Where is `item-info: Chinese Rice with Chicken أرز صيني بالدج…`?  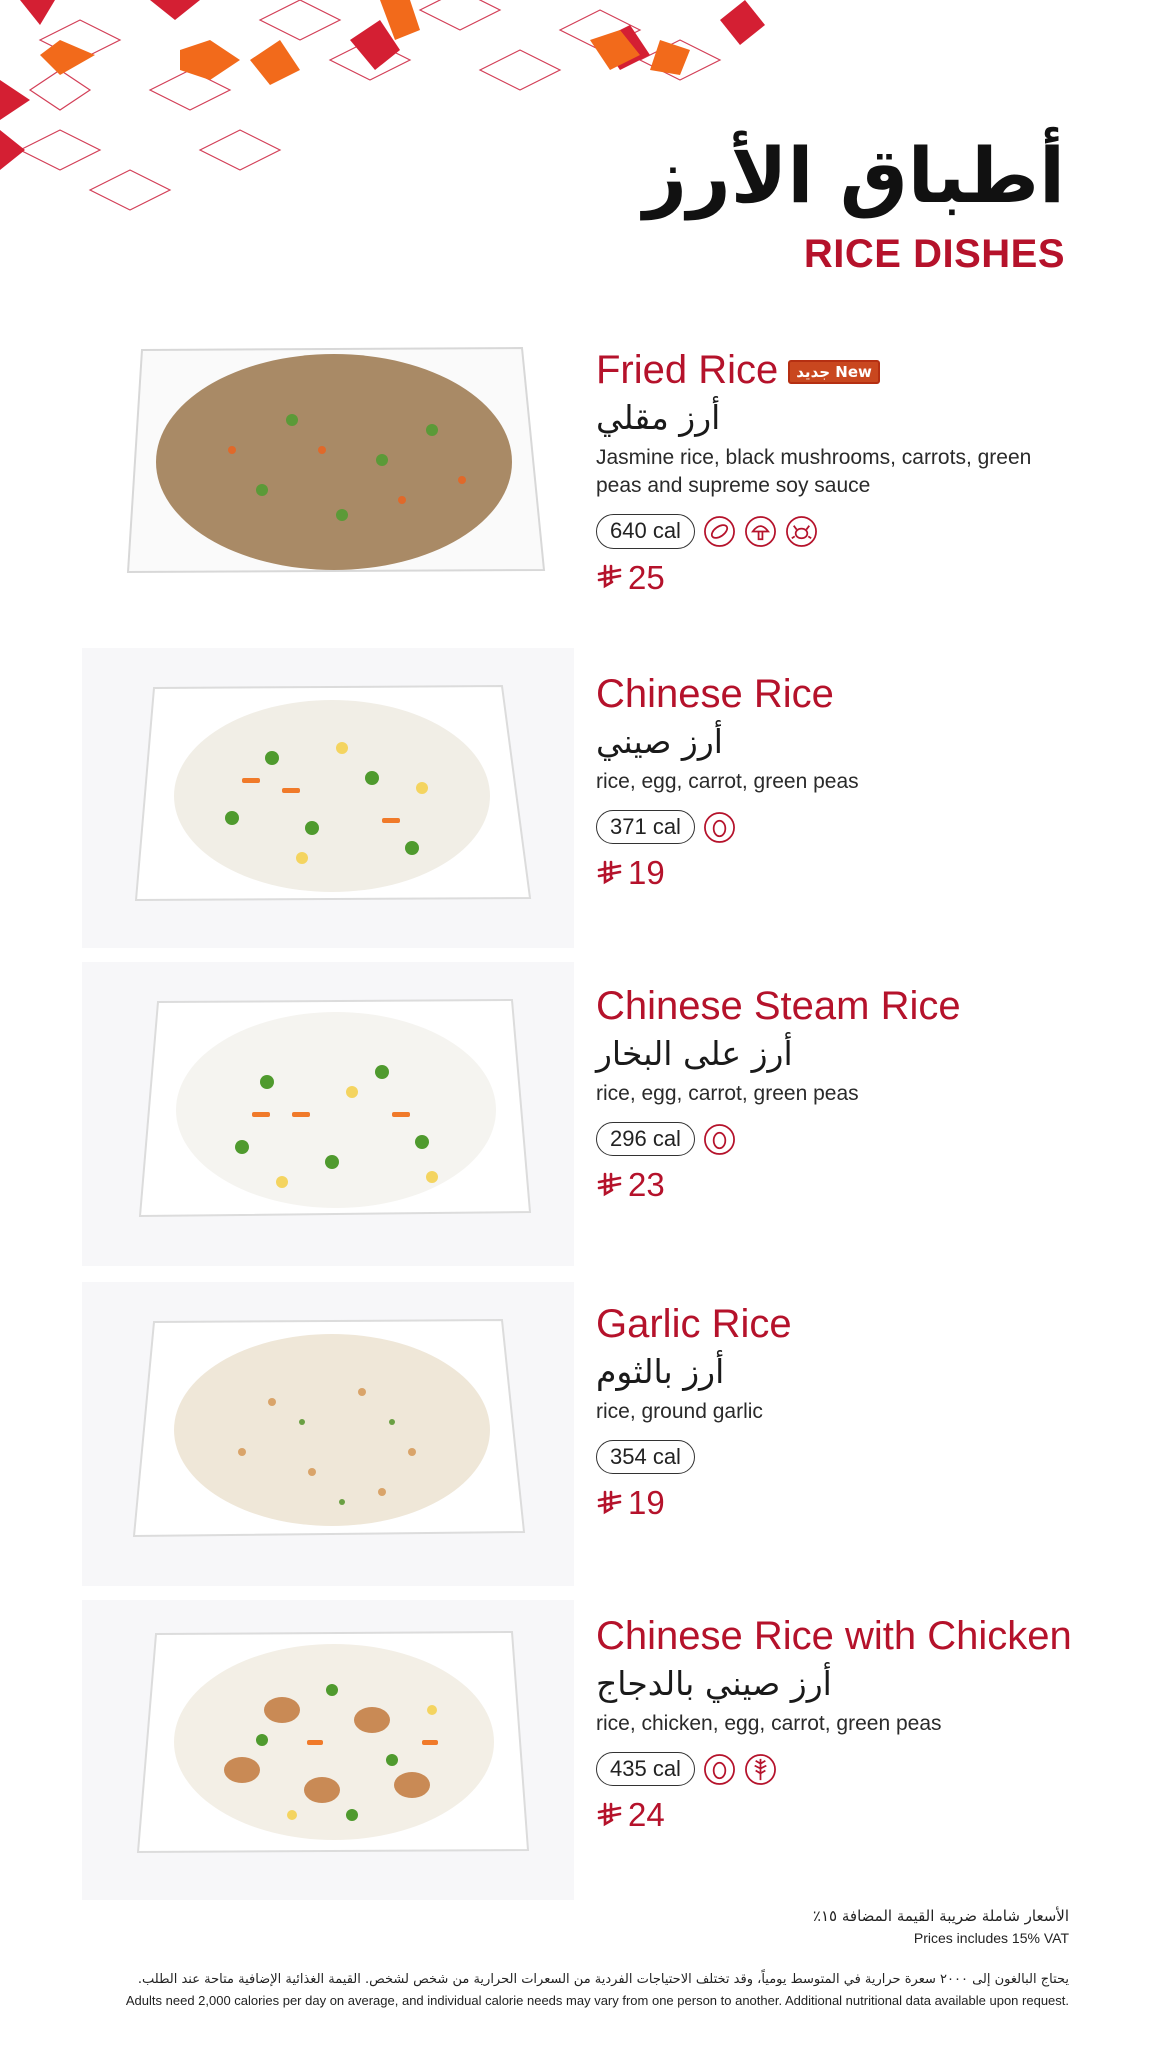
item-info: Chinese Rice with Chicken أرز صيني بالدج… is located at coordinates (834, 1722).